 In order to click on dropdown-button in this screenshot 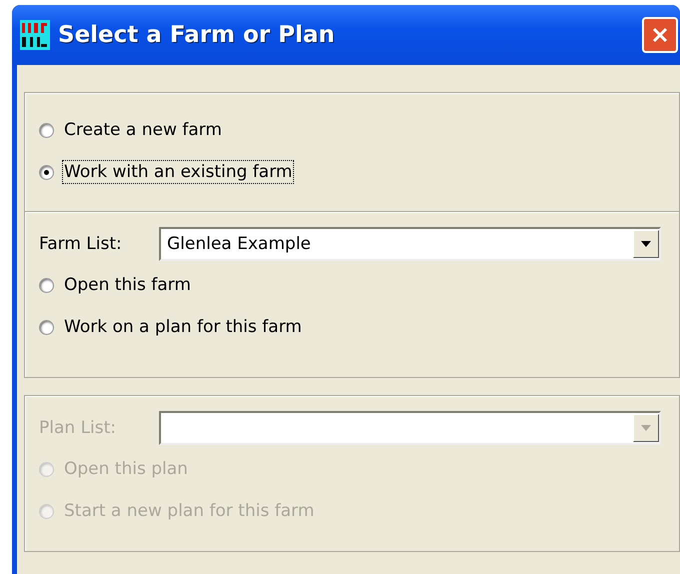, I will do `click(646, 244)`.